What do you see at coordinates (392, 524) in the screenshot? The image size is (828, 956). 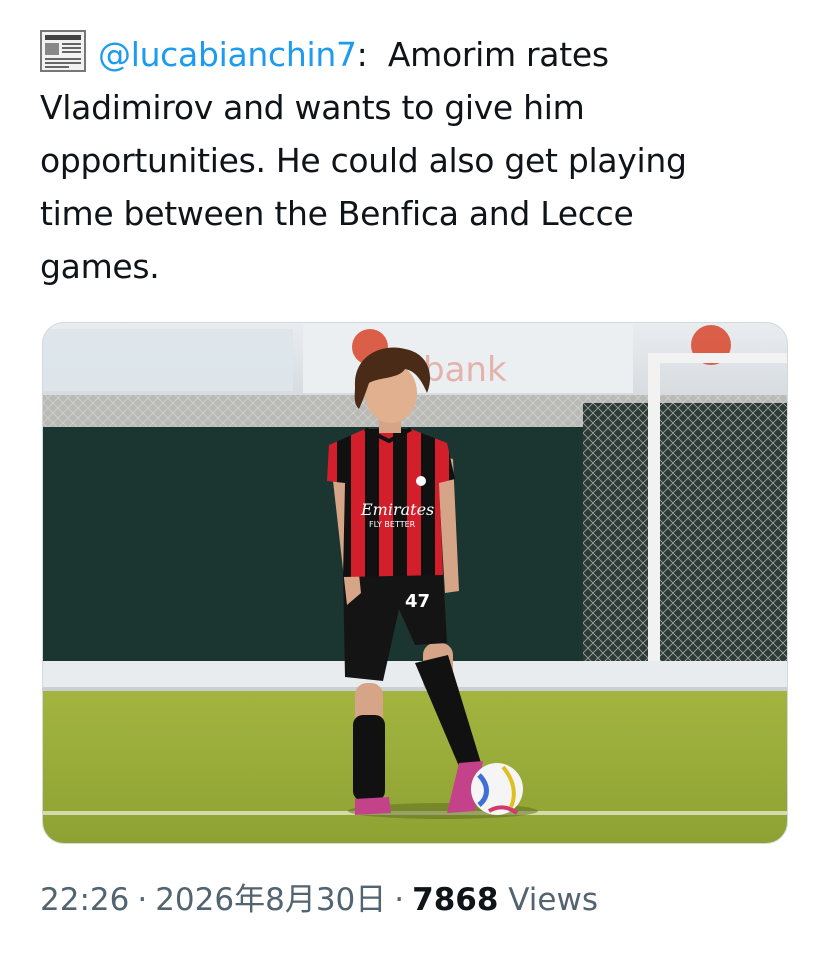 I see `shirt-tagline-text: FLY BETTER` at bounding box center [392, 524].